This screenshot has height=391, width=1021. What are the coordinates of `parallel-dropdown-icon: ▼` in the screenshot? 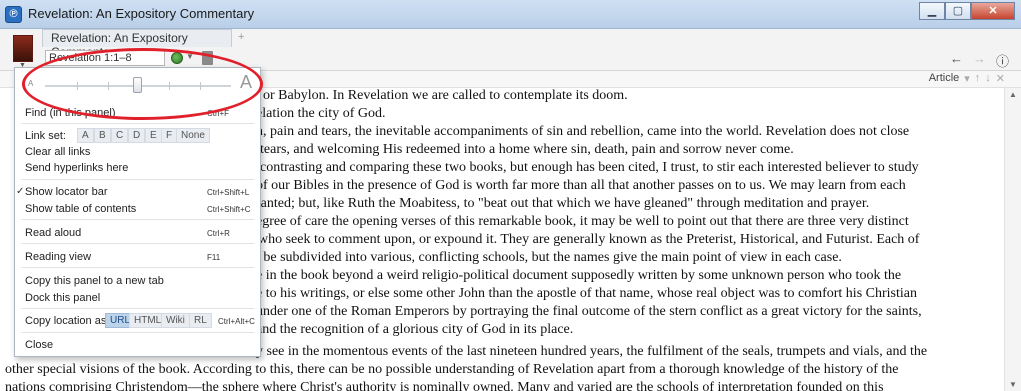 It's located at (190, 56).